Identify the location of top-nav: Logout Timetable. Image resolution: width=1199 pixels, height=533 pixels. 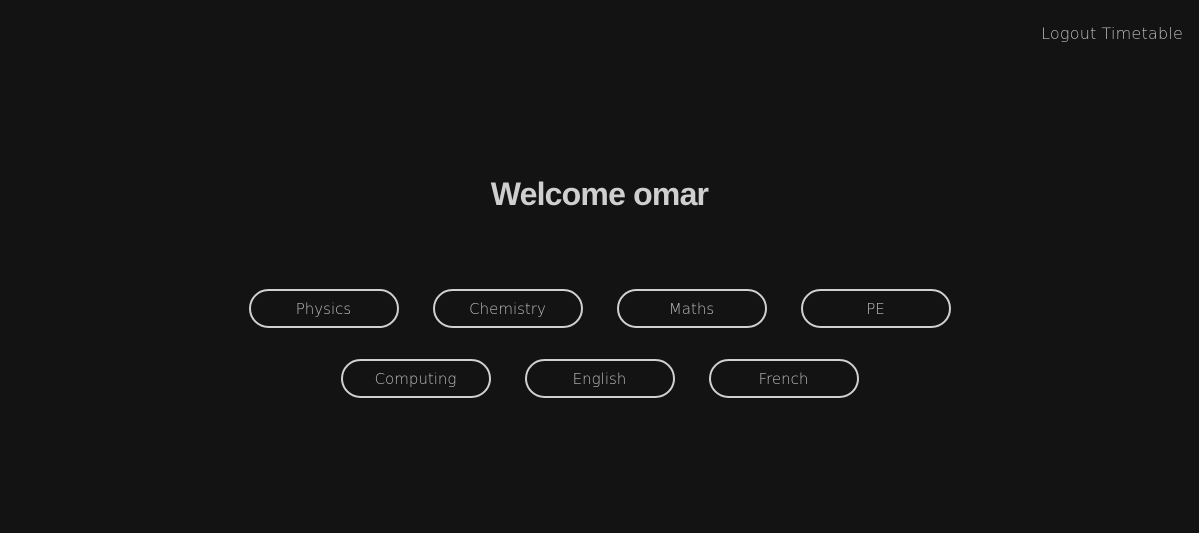
(1112, 33).